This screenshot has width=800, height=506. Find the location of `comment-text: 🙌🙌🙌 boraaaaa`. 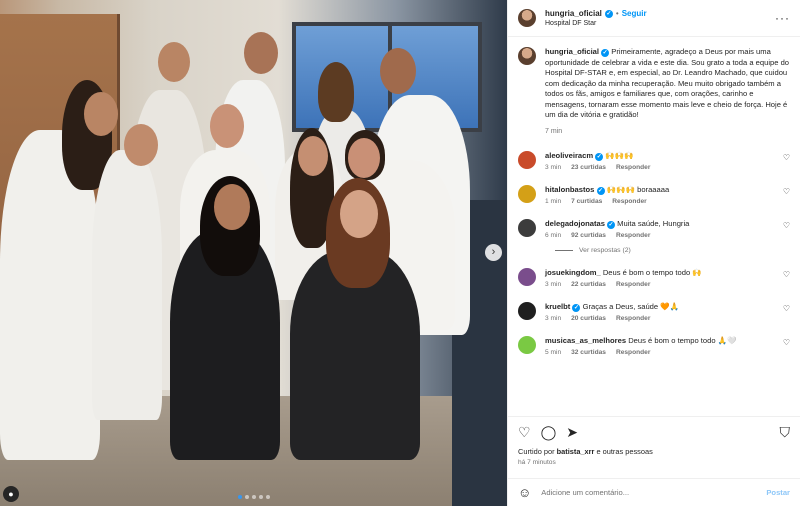

comment-text: 🙌🙌🙌 boraaaaa is located at coordinates (638, 189).